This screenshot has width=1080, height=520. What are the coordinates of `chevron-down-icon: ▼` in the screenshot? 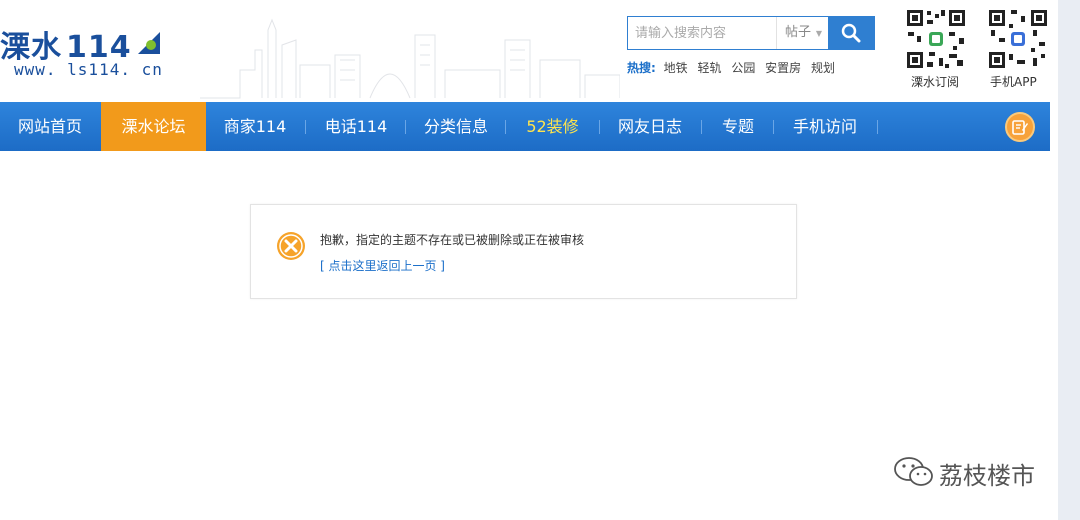 It's located at (818, 33).